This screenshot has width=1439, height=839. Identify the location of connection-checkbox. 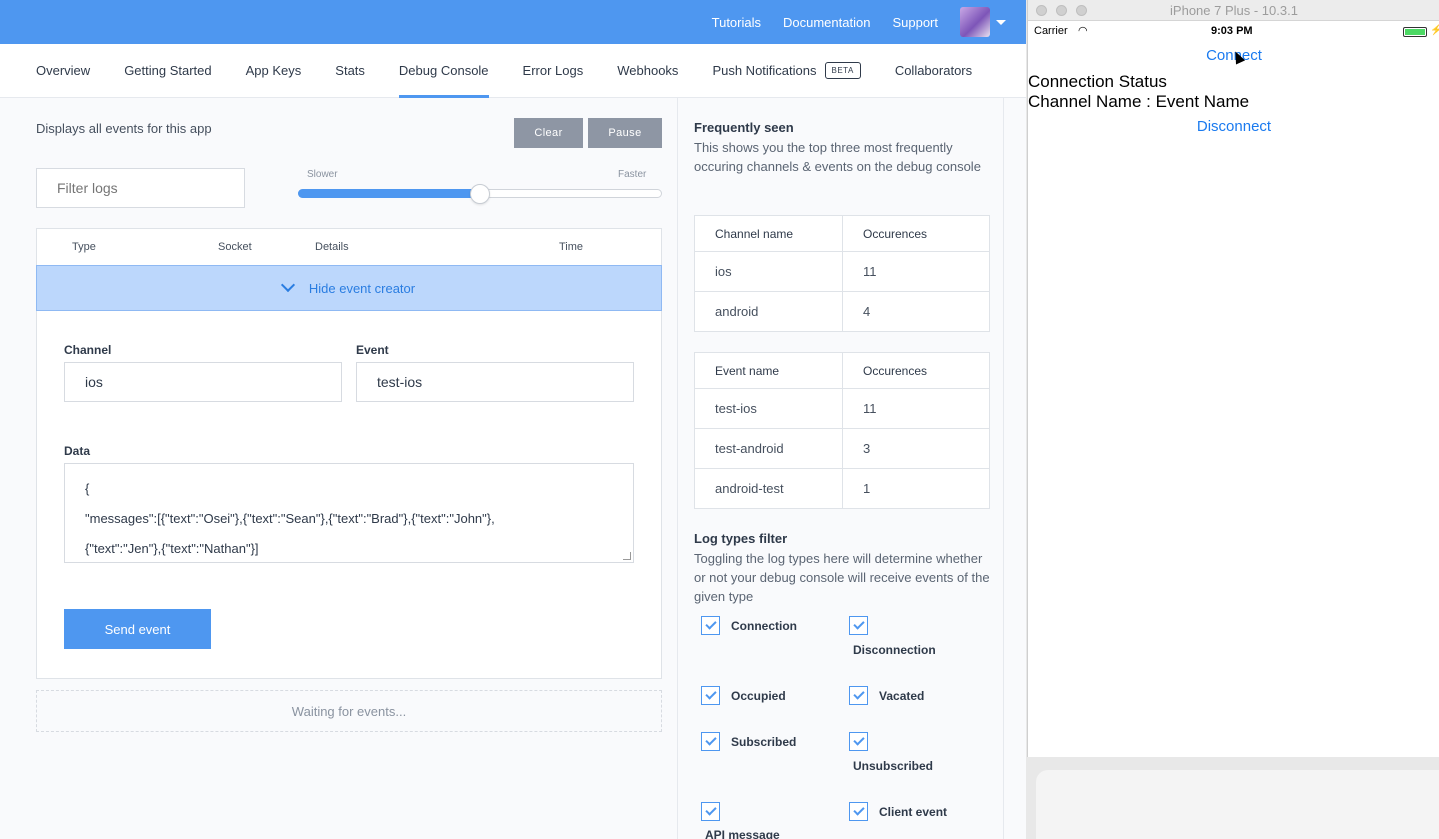
(710, 625).